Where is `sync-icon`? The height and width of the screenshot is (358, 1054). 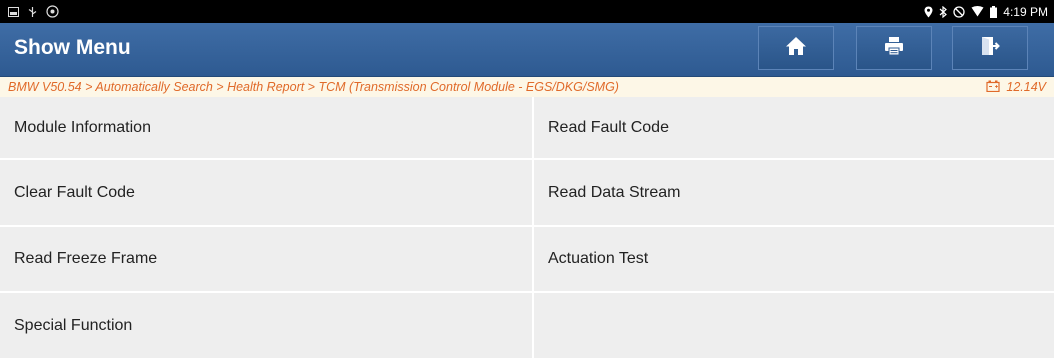 sync-icon is located at coordinates (52, 11).